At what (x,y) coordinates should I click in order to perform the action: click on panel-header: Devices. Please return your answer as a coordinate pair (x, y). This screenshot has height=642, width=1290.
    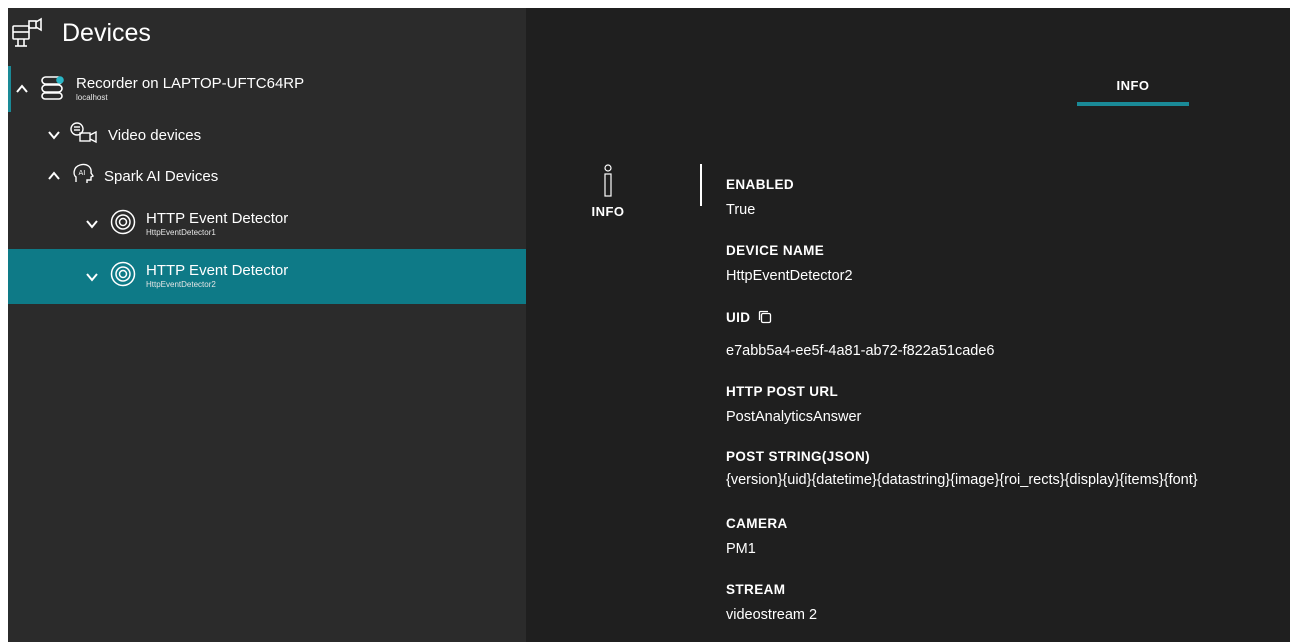
    Looking at the image, I should click on (267, 33).